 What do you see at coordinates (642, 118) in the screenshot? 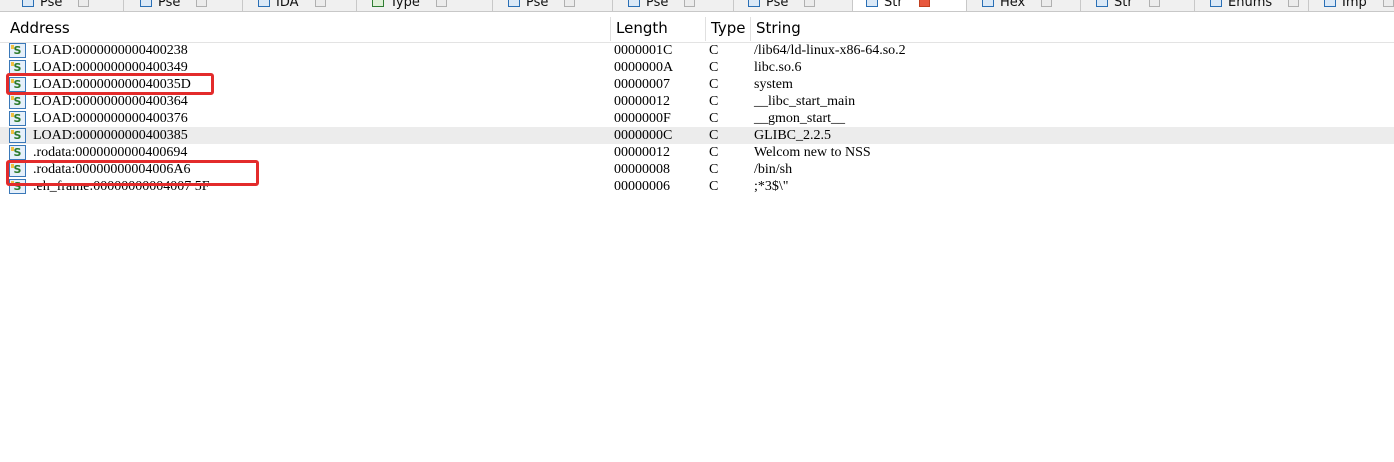
I see `length-cell: 0000000F` at bounding box center [642, 118].